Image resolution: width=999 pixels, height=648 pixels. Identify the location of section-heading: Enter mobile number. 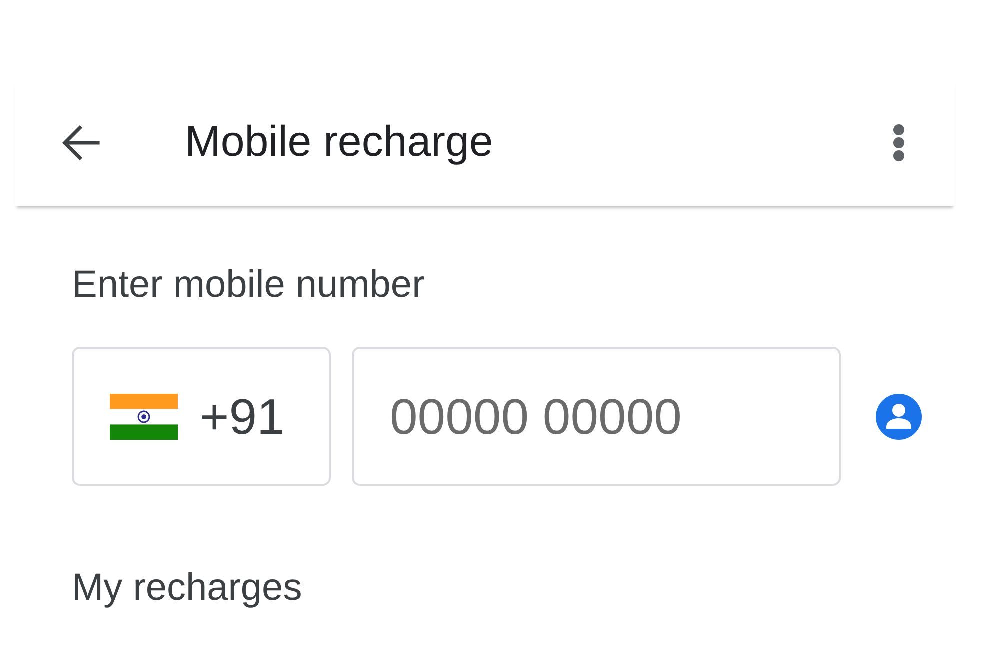
(249, 285).